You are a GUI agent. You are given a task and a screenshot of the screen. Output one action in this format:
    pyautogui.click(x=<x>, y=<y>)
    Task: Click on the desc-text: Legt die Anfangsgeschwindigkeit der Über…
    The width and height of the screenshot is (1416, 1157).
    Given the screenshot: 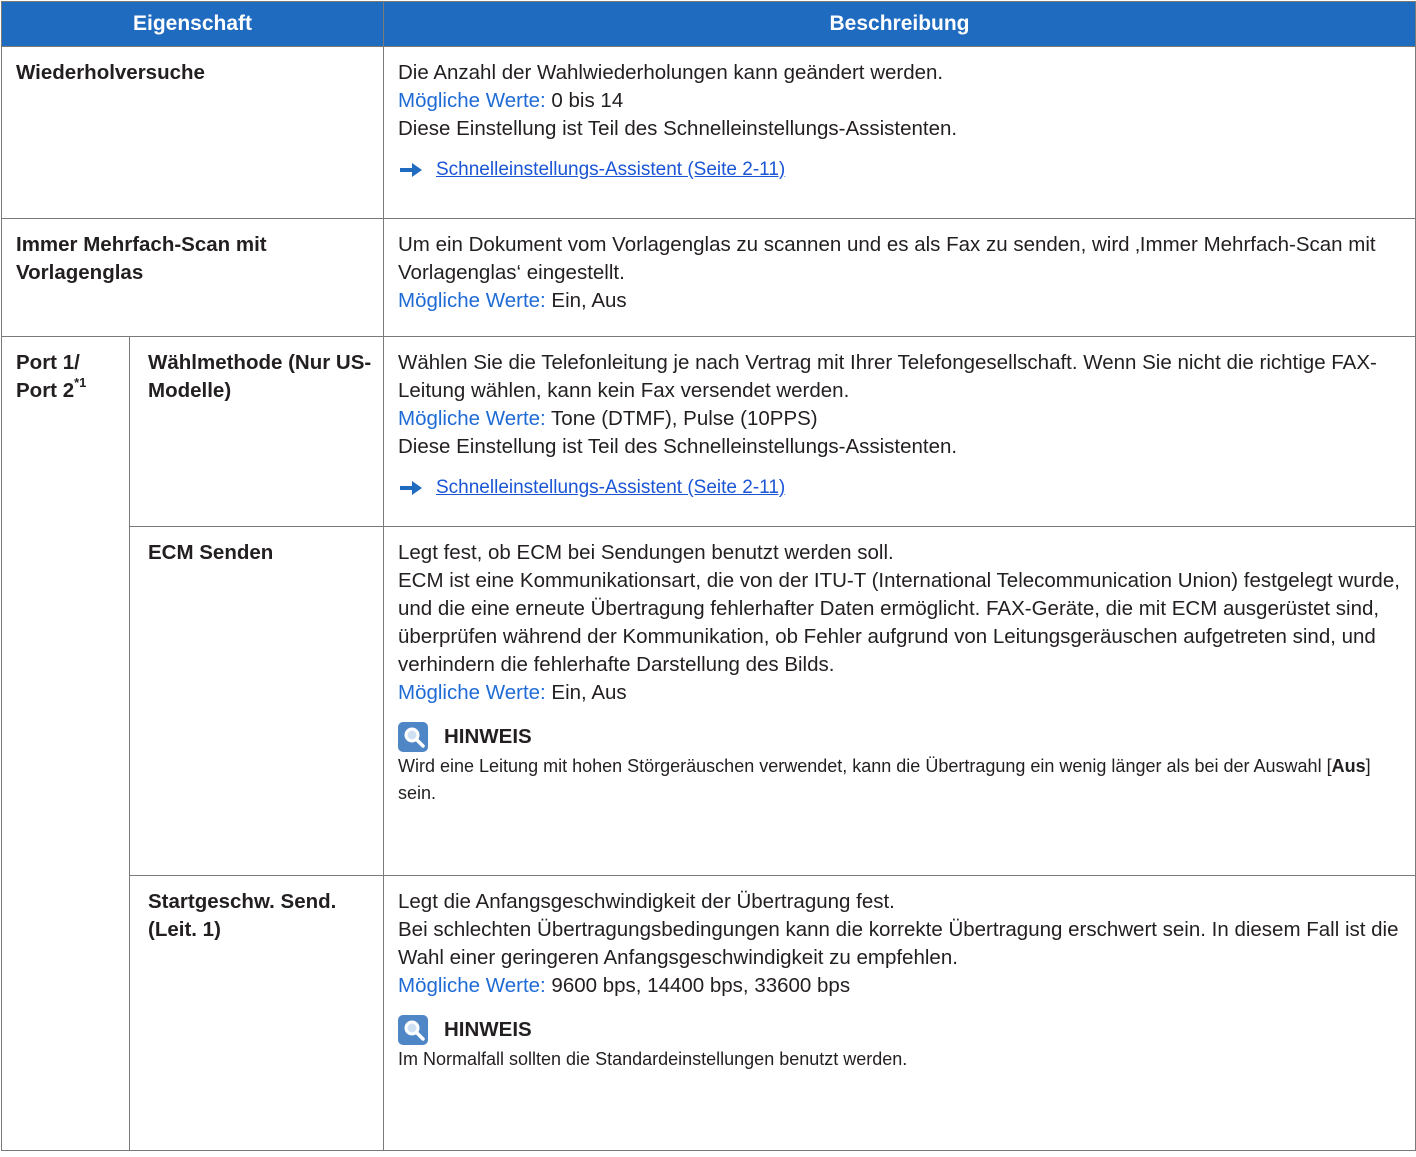 What is the action you would take?
    pyautogui.click(x=646, y=901)
    